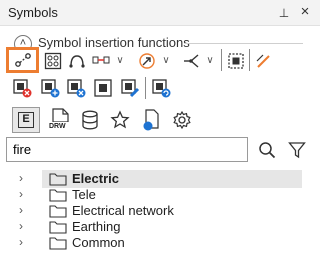 The width and height of the screenshot is (320, 260). I want to click on database-icon, so click(90, 120).